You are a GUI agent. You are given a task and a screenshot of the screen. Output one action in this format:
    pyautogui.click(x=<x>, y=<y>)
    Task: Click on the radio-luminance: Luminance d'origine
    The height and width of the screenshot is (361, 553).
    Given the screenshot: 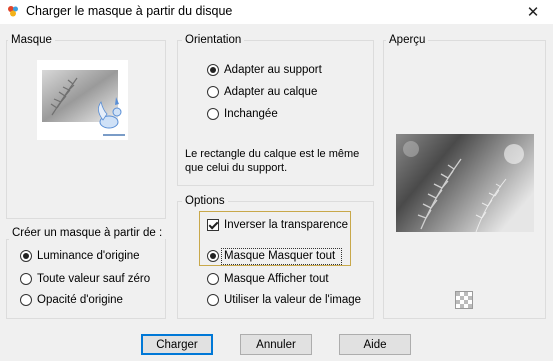 What is the action you would take?
    pyautogui.click(x=80, y=256)
    